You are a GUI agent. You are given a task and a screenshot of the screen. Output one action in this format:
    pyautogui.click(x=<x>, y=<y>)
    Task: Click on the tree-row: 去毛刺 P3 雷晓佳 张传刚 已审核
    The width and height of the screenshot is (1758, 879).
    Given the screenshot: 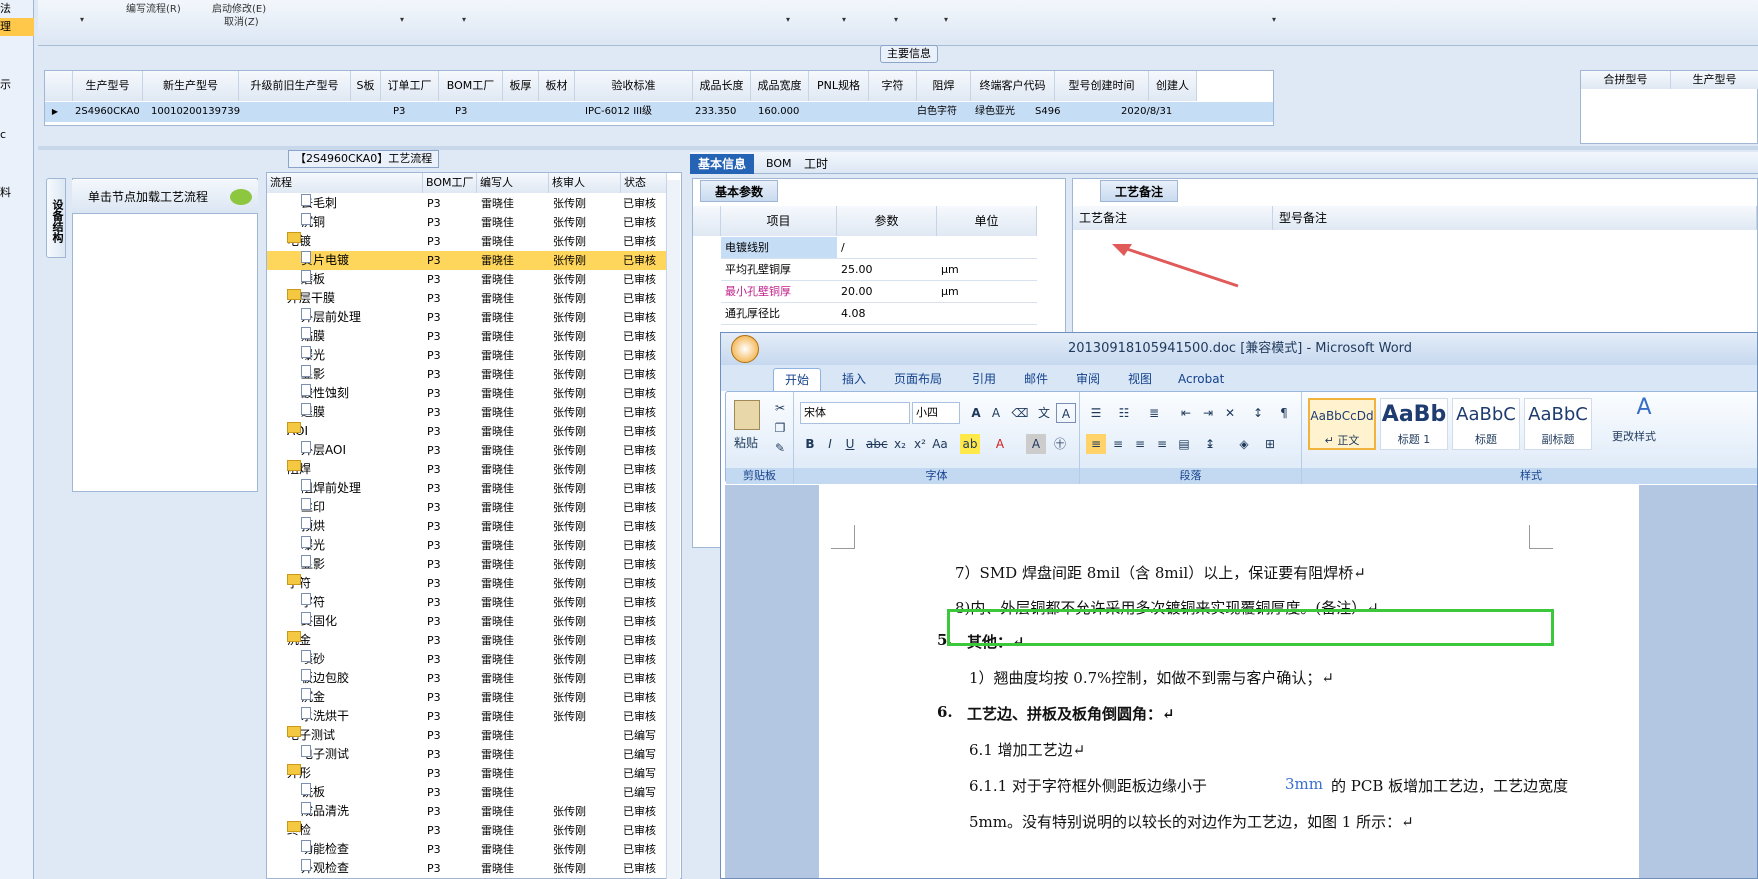 What is the action you would take?
    pyautogui.click(x=467, y=203)
    